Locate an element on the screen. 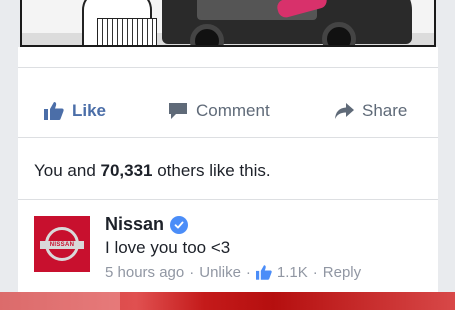 The height and width of the screenshot is (310, 455). avatar: NISSAN is located at coordinates (62, 244).